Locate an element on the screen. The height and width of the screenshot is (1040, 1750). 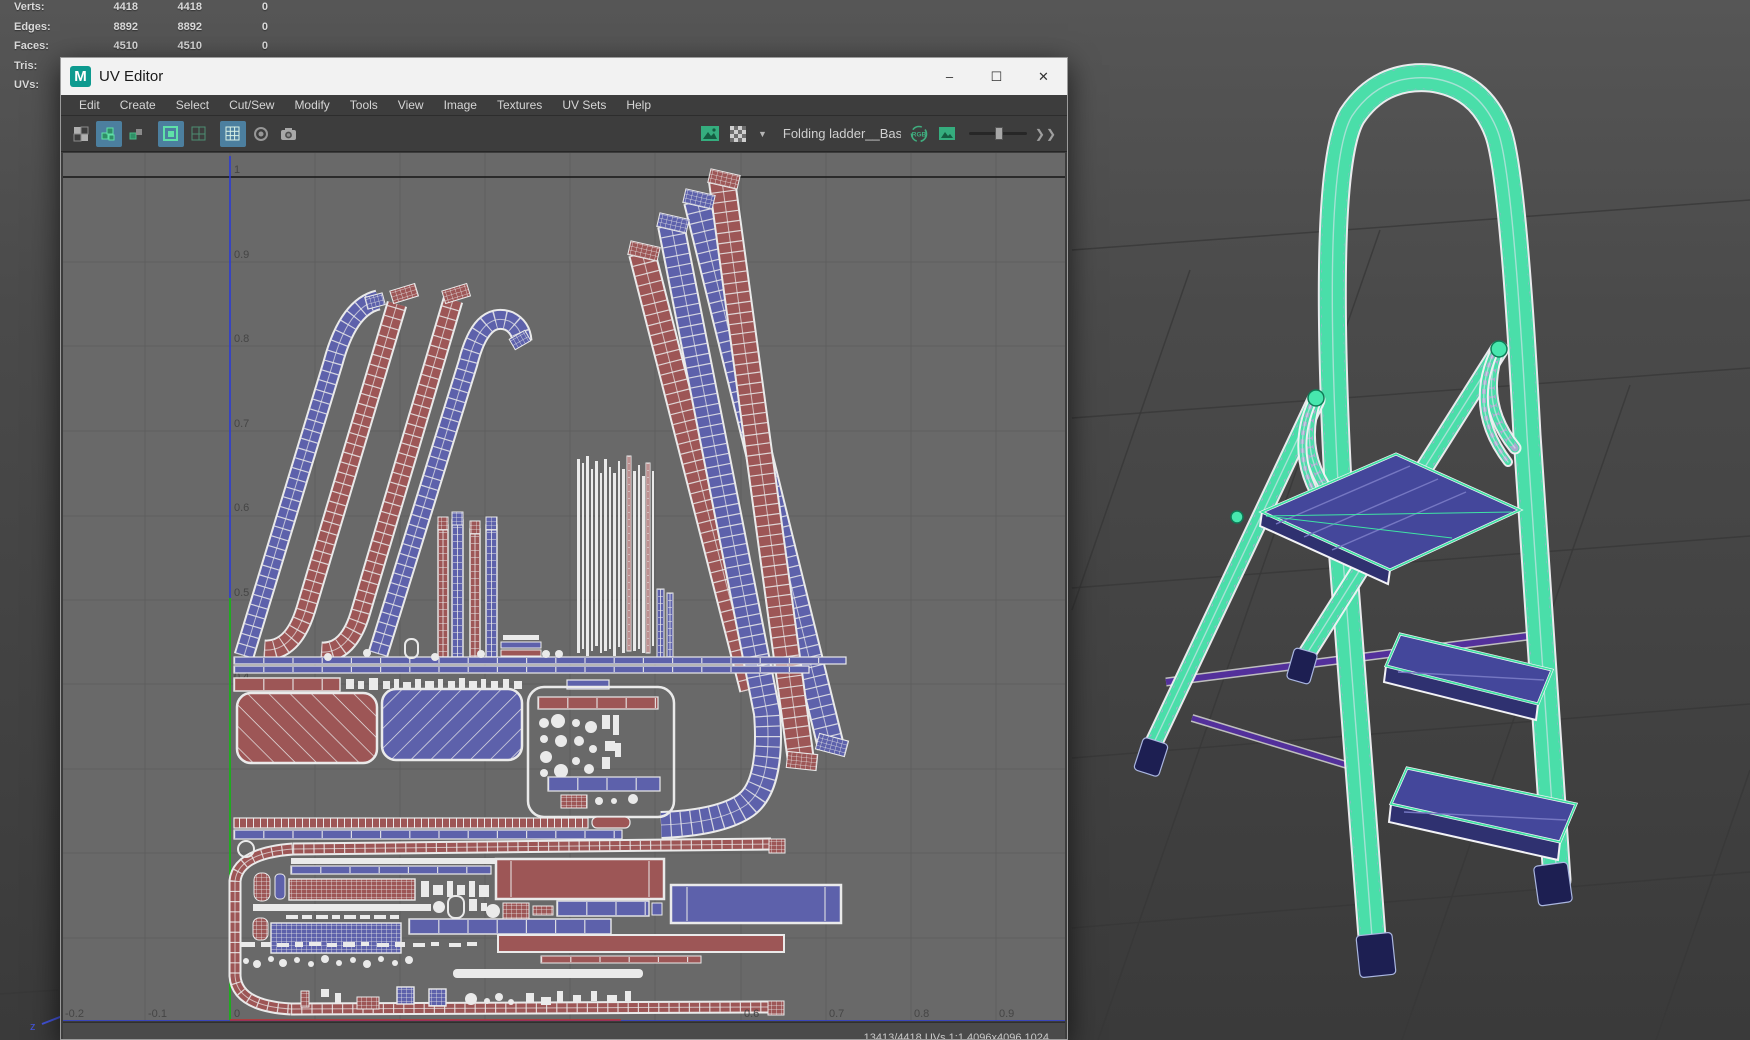
grid-label: 0.5 is located at coordinates (241, 593).